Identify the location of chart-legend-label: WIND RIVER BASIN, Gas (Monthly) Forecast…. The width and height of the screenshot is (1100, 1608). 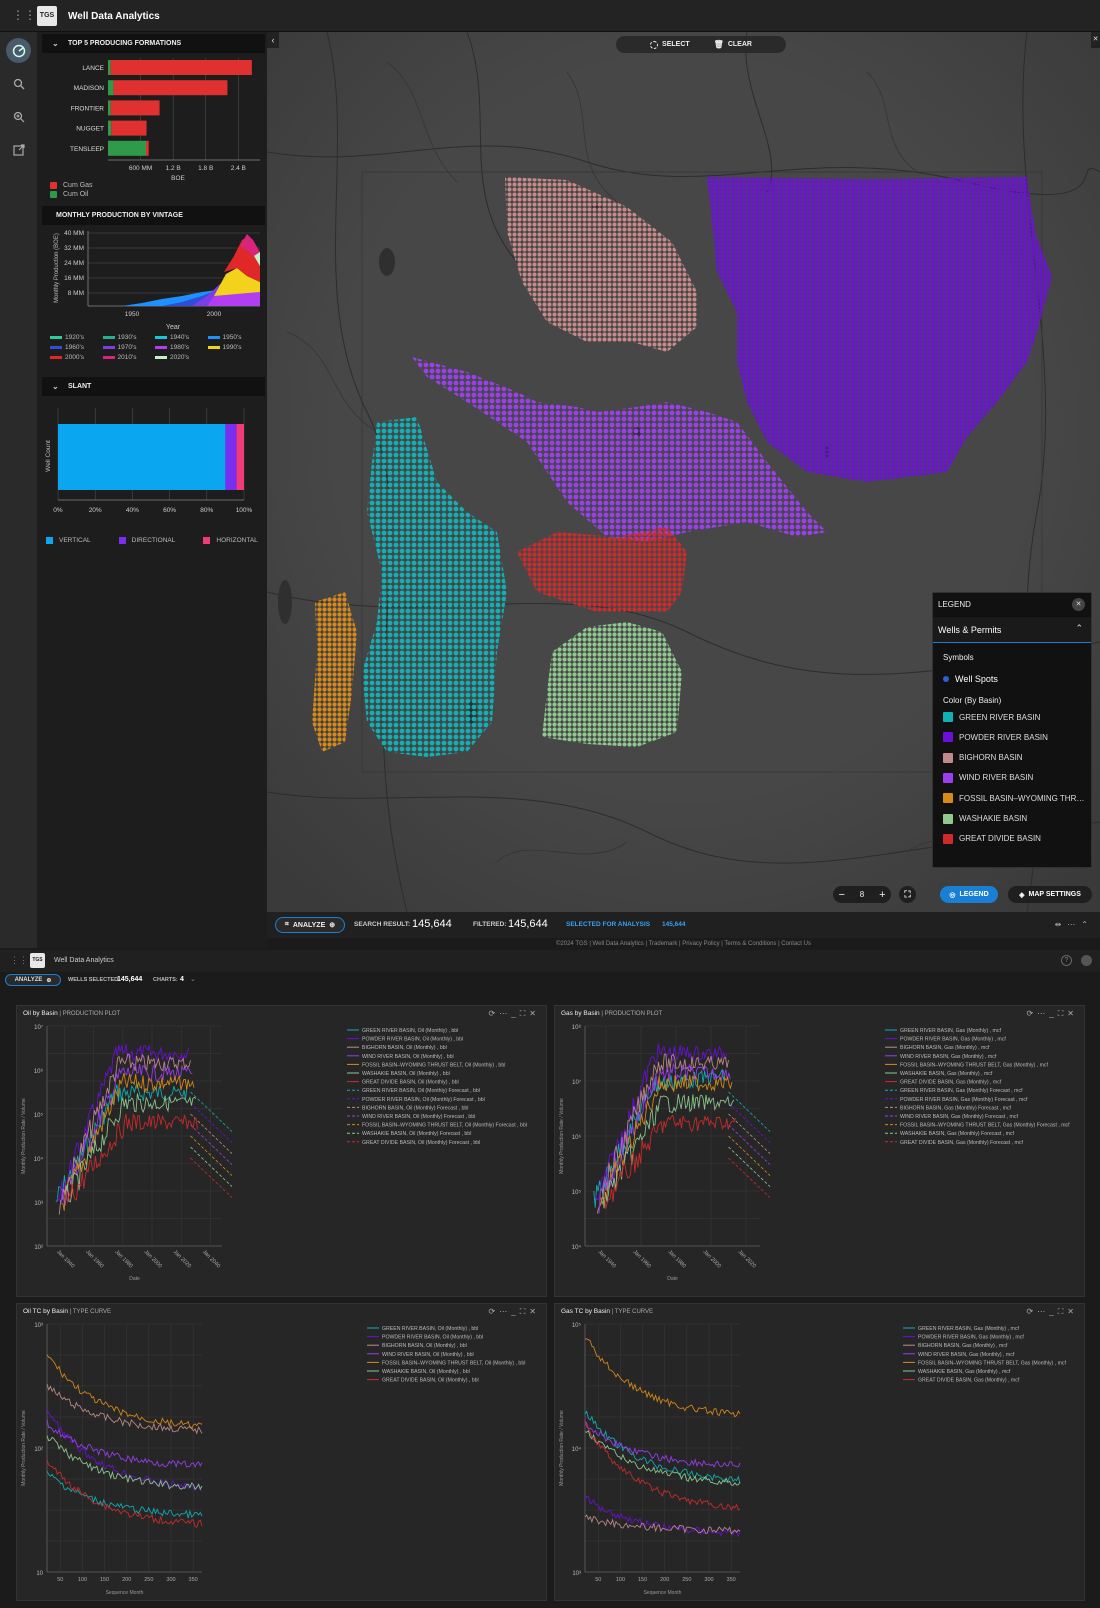
(959, 1117).